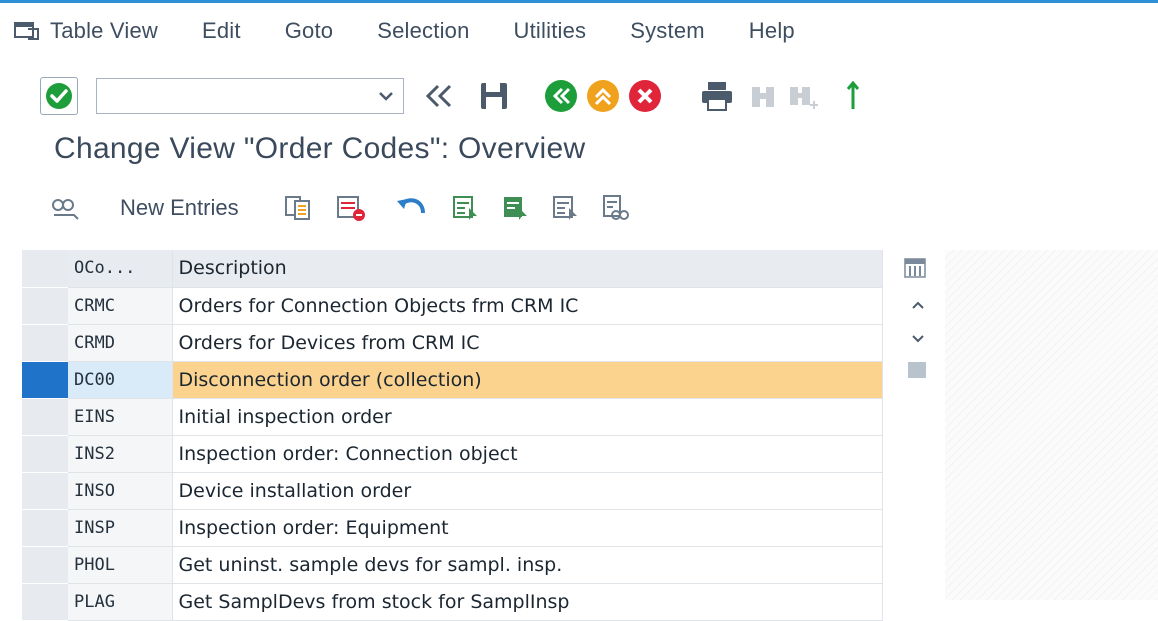 The image size is (1158, 621). What do you see at coordinates (566, 208) in the screenshot?
I see `deselect-all-icon` at bounding box center [566, 208].